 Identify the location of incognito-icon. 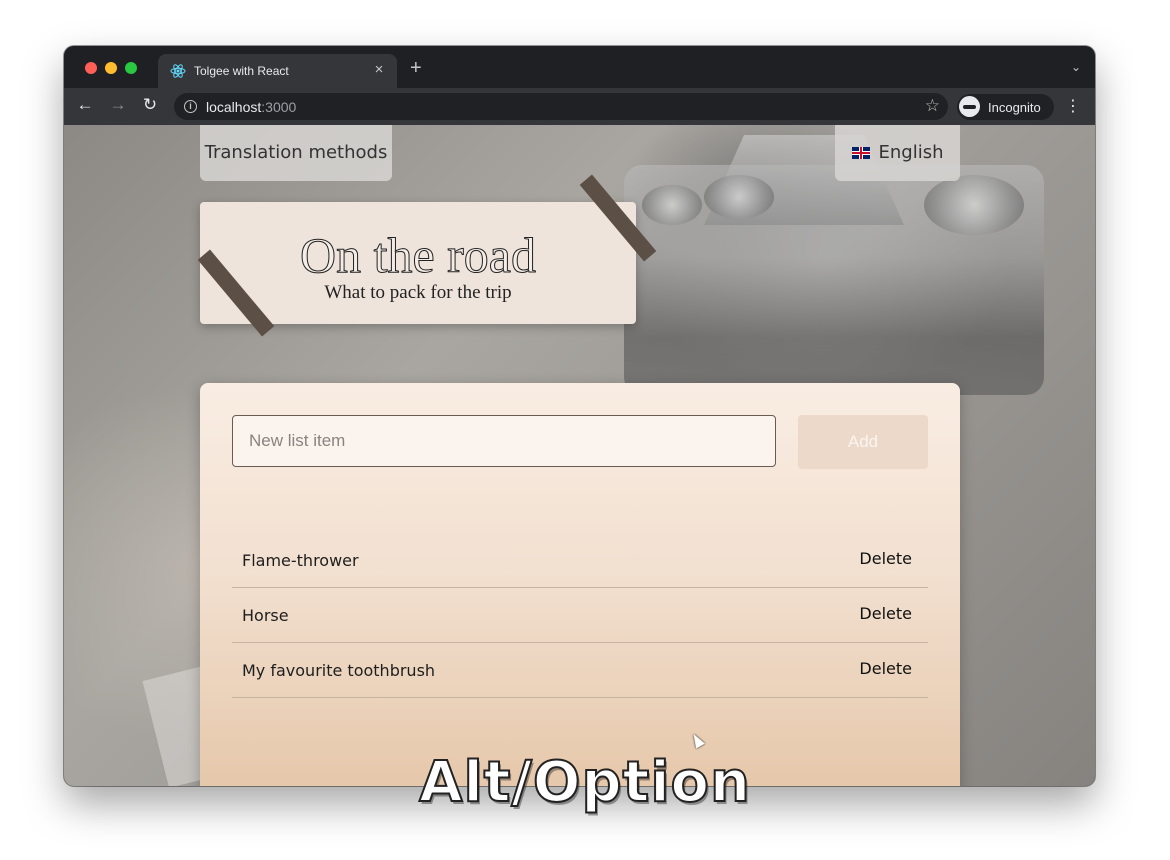
(969, 106).